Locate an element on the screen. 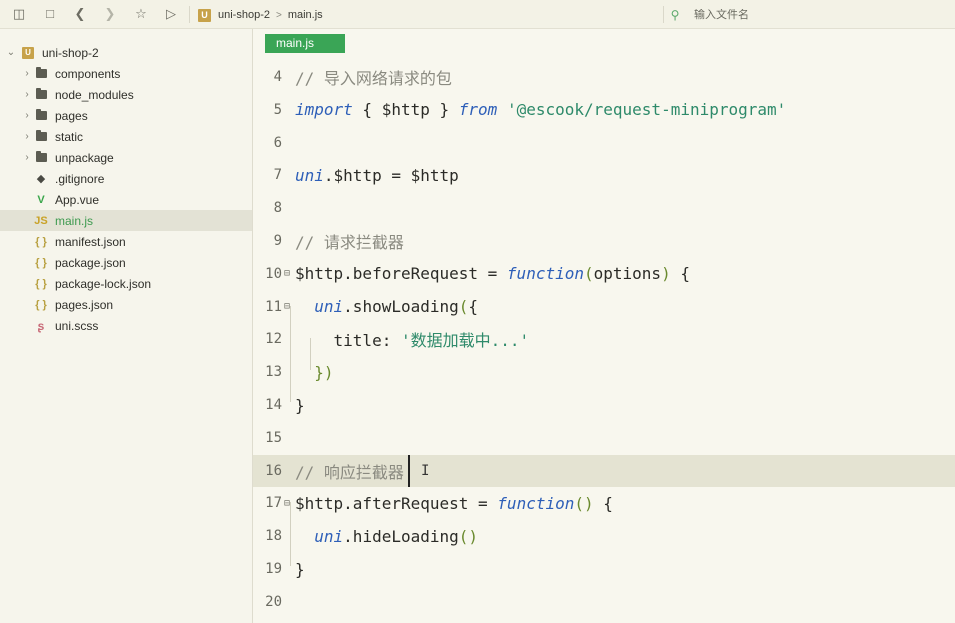 The image size is (955, 623). tree-item: { } manifest.json is located at coordinates (126, 241).